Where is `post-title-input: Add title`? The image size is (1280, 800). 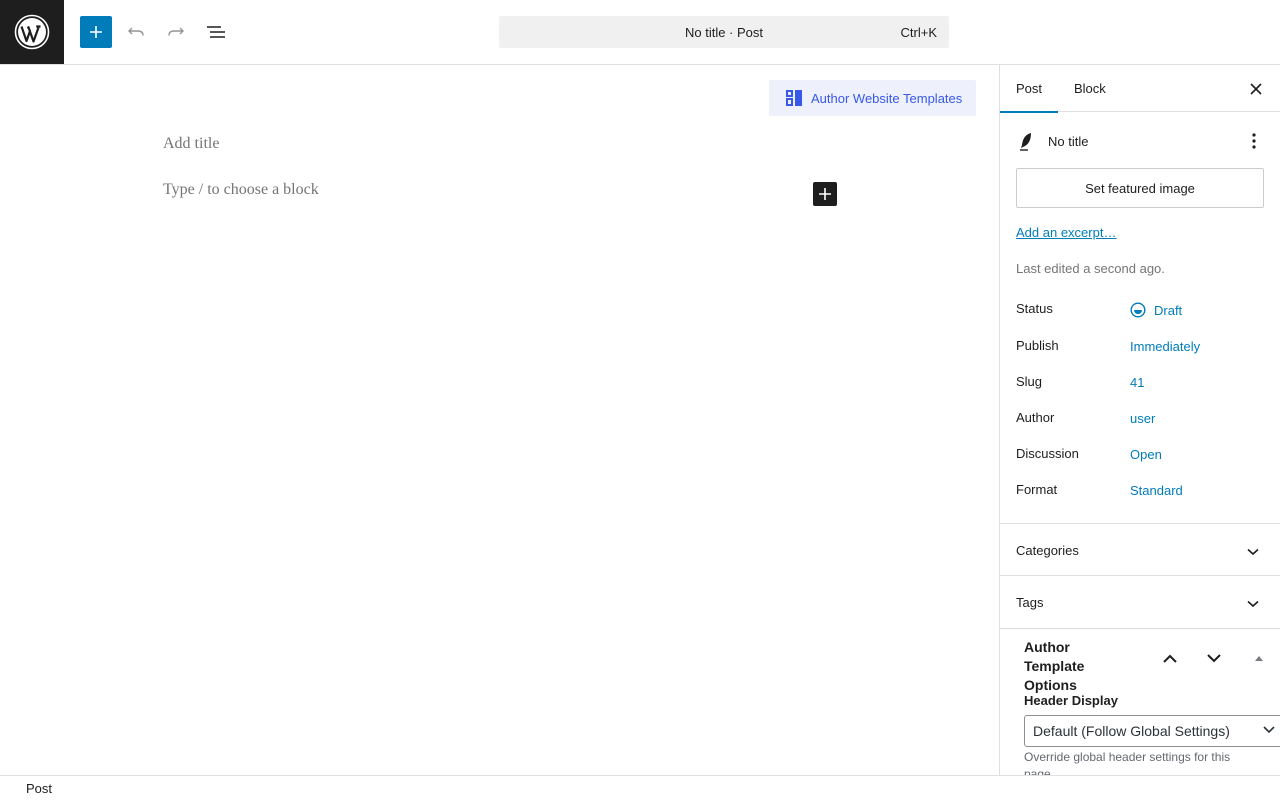 post-title-input: Add title is located at coordinates (191, 144).